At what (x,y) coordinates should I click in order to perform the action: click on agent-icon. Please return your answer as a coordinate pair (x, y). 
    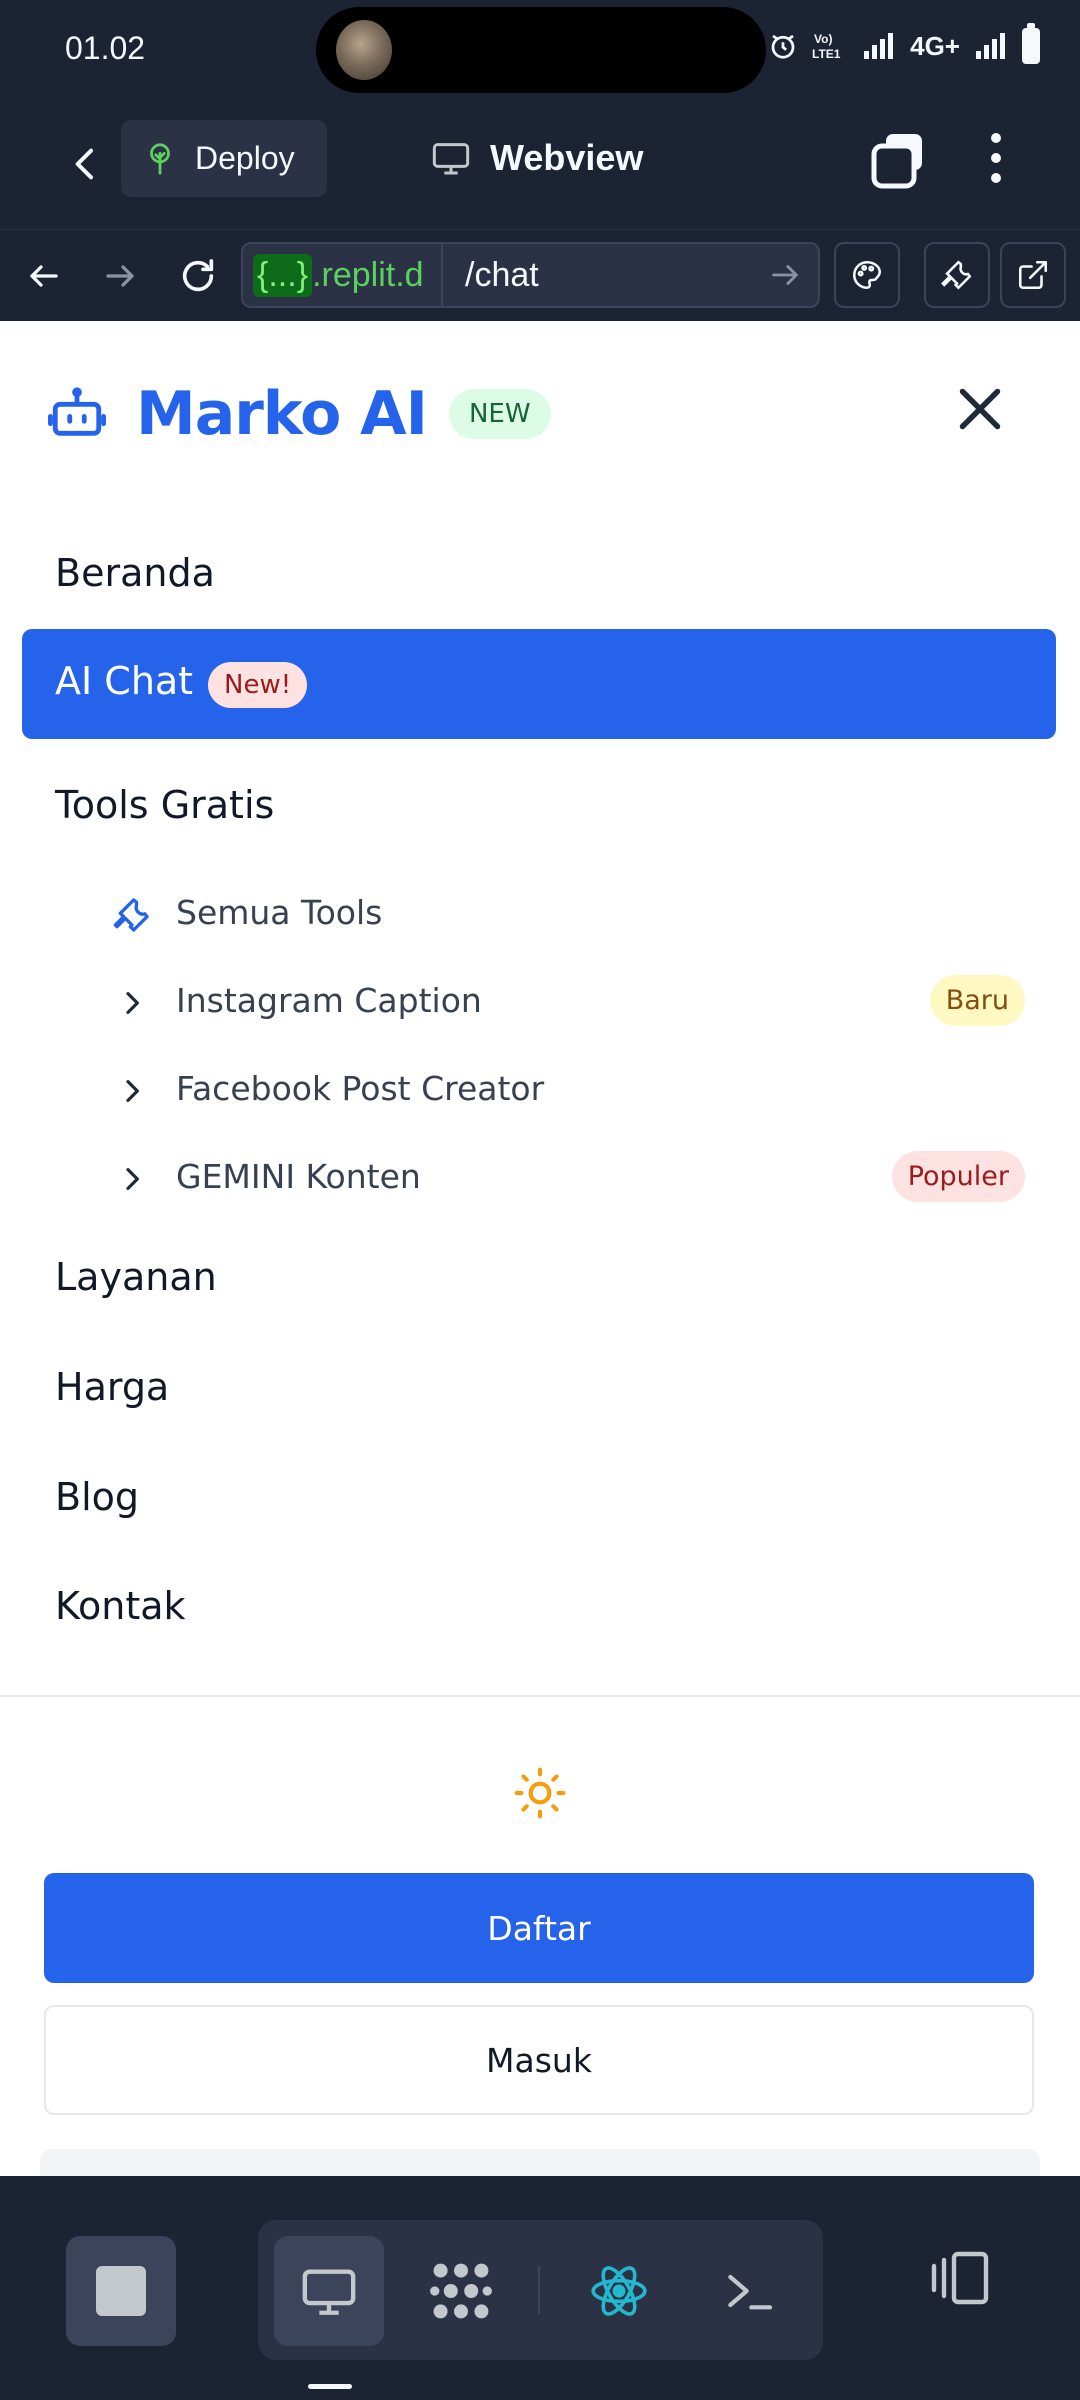
    Looking at the image, I should click on (461, 2291).